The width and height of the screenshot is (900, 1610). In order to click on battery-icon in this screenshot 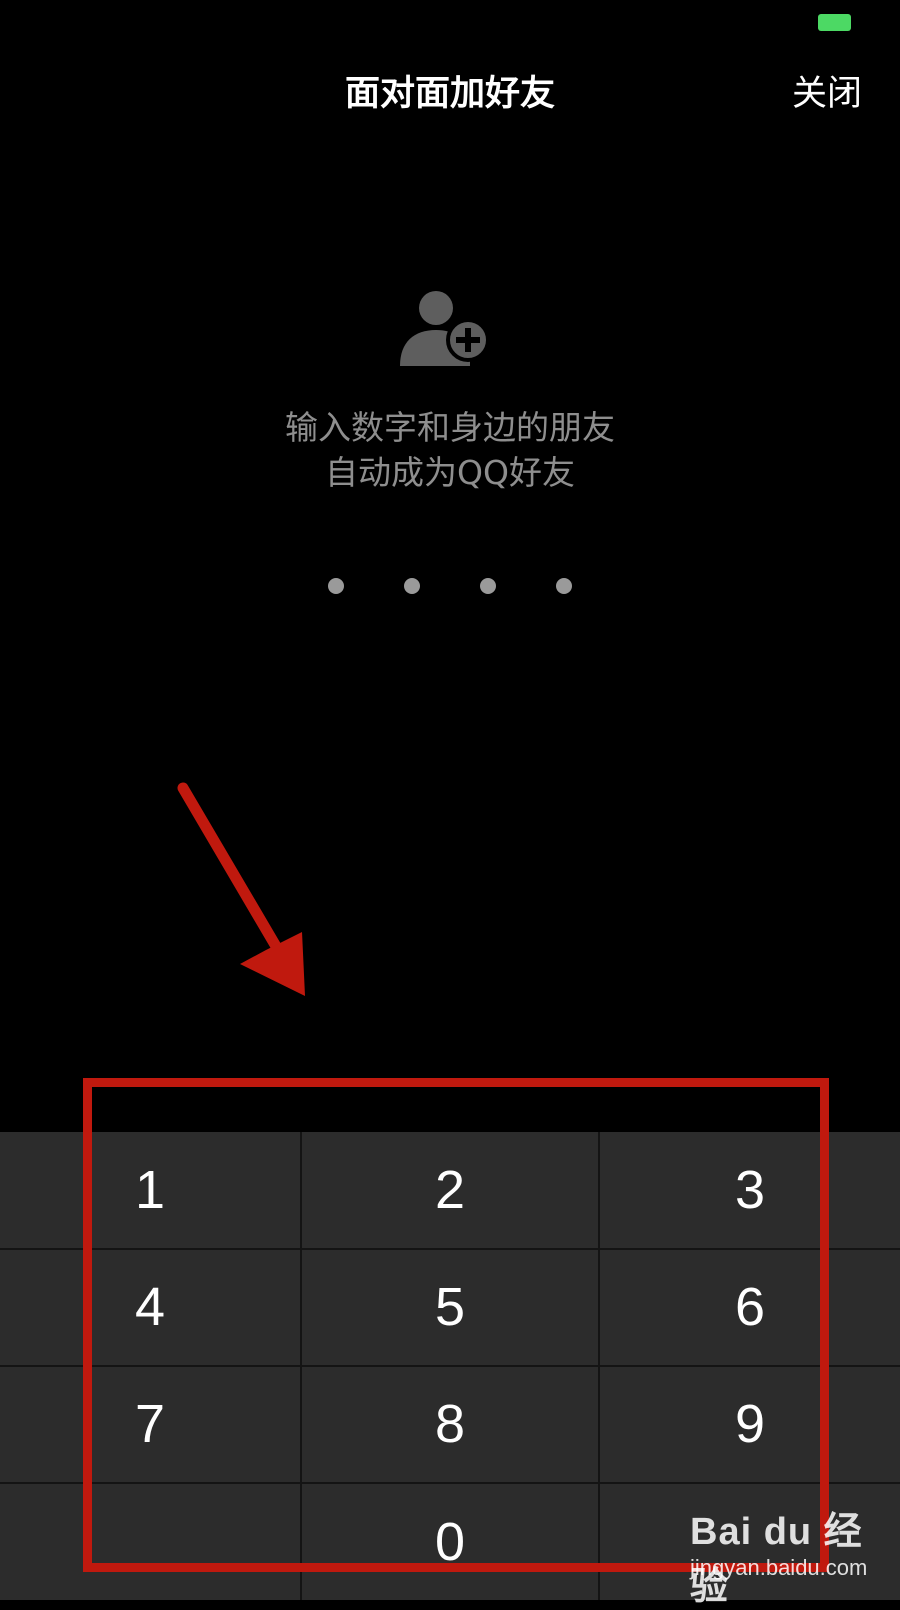, I will do `click(834, 22)`.